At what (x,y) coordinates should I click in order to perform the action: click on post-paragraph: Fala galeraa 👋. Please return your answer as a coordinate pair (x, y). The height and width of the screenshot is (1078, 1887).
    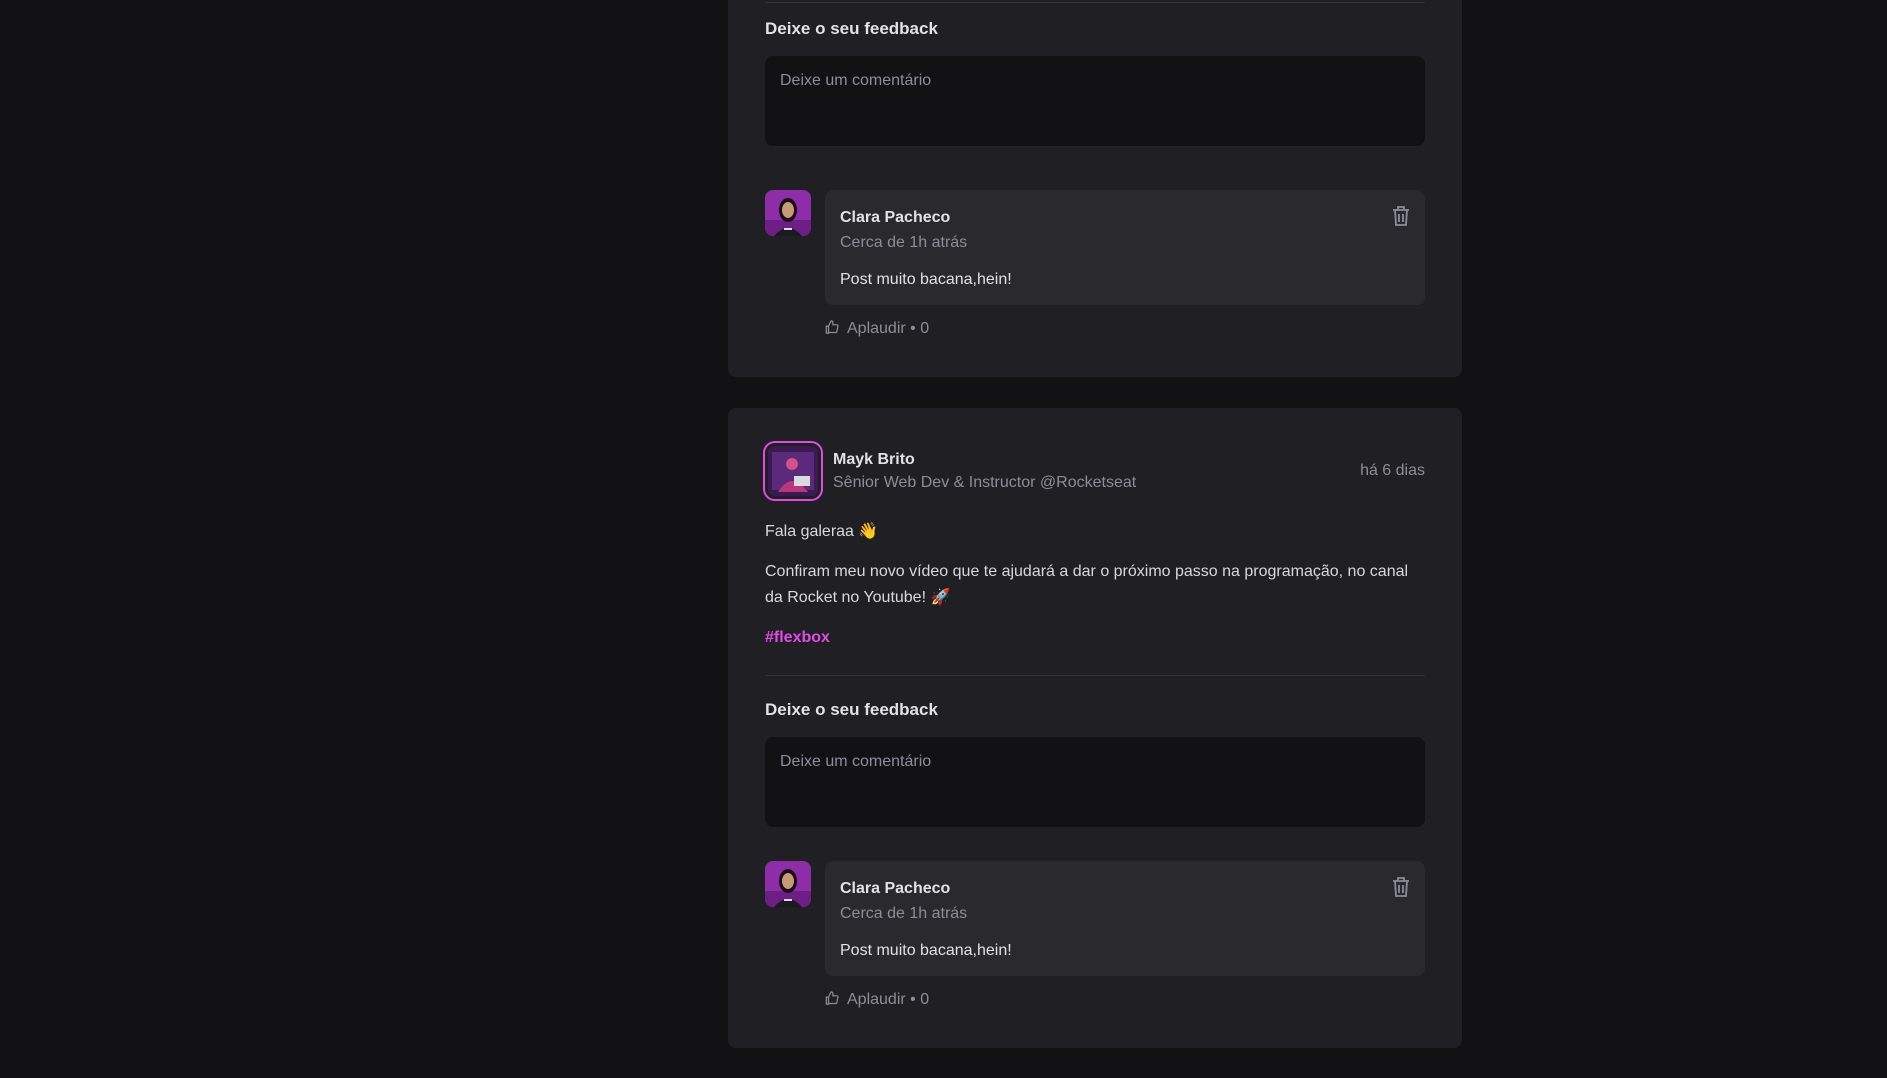
    Looking at the image, I should click on (822, 531).